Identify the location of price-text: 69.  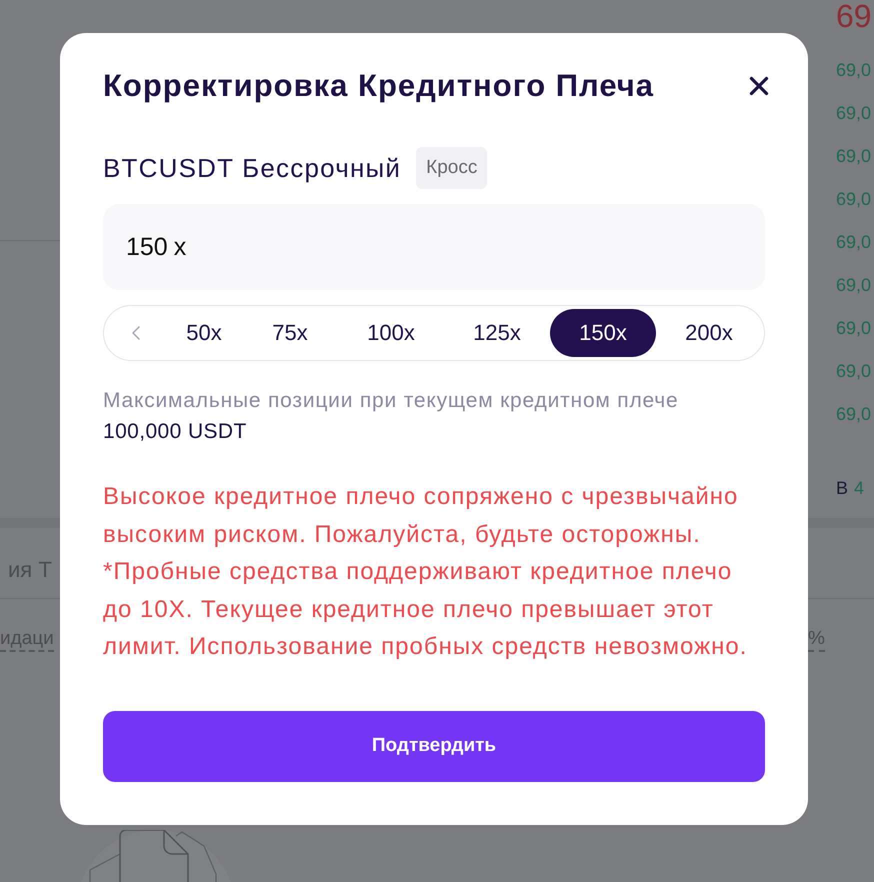
(854, 16).